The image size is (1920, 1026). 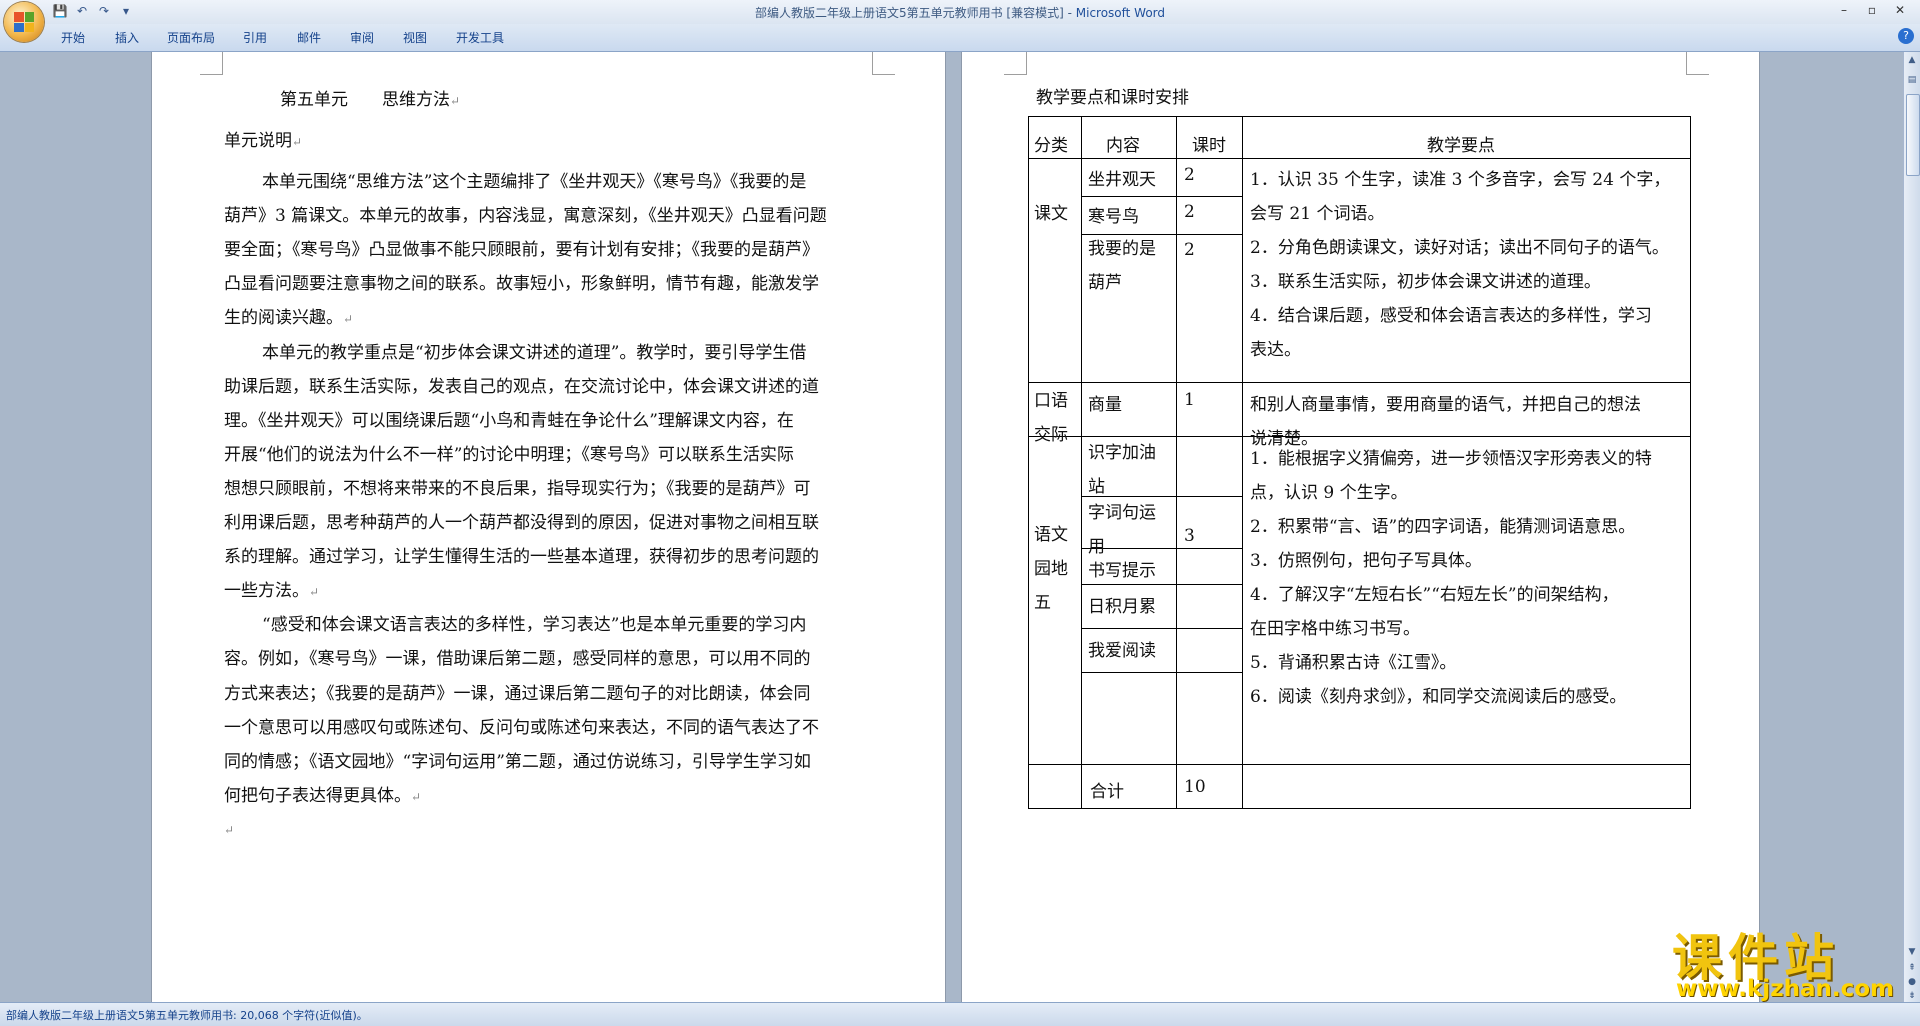 I want to click on total-hours: 10, so click(x=1195, y=787).